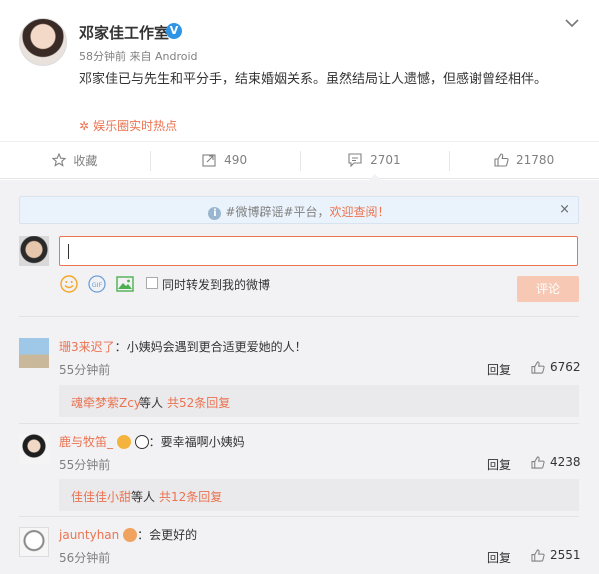  I want to click on comment-like-button: 2551, so click(556, 555).